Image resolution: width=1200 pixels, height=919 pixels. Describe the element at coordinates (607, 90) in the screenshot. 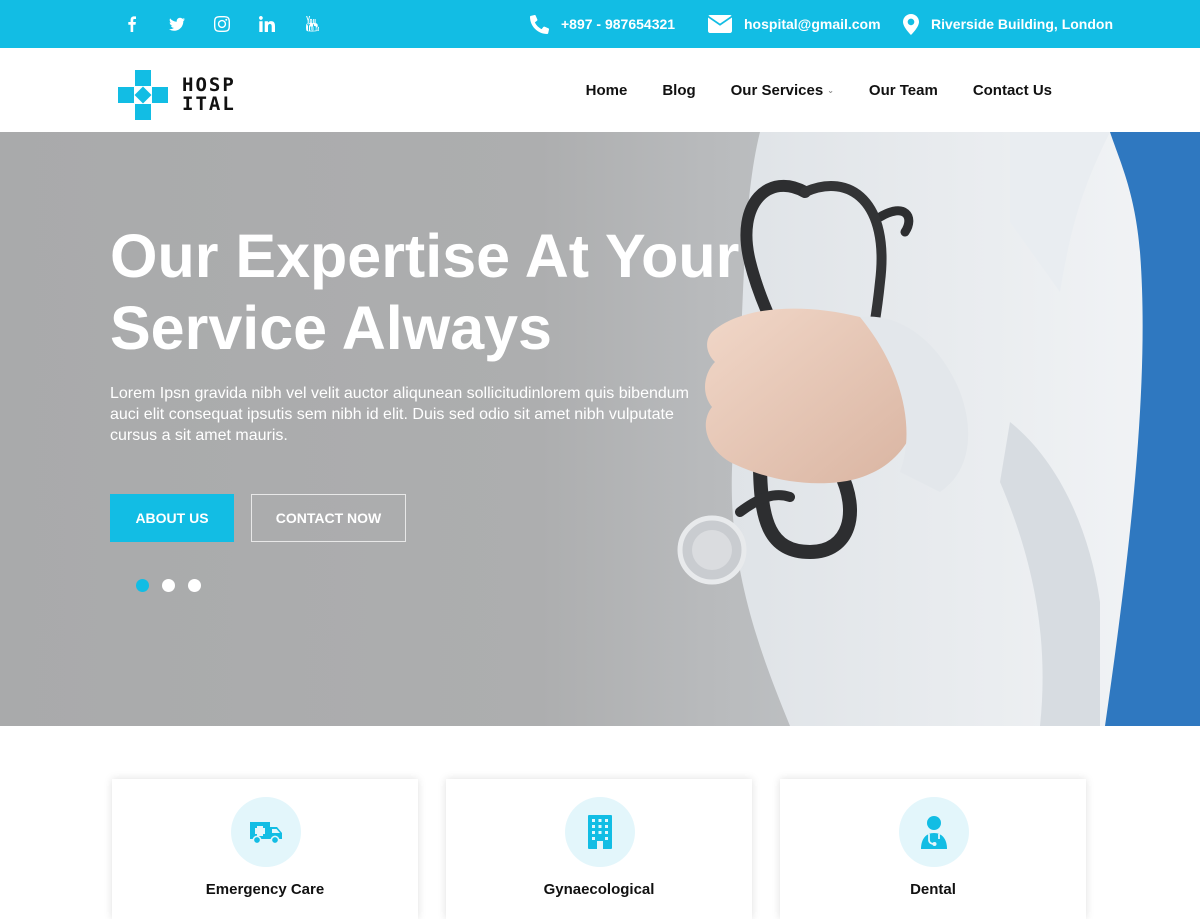

I see `nav-home: Home` at that location.